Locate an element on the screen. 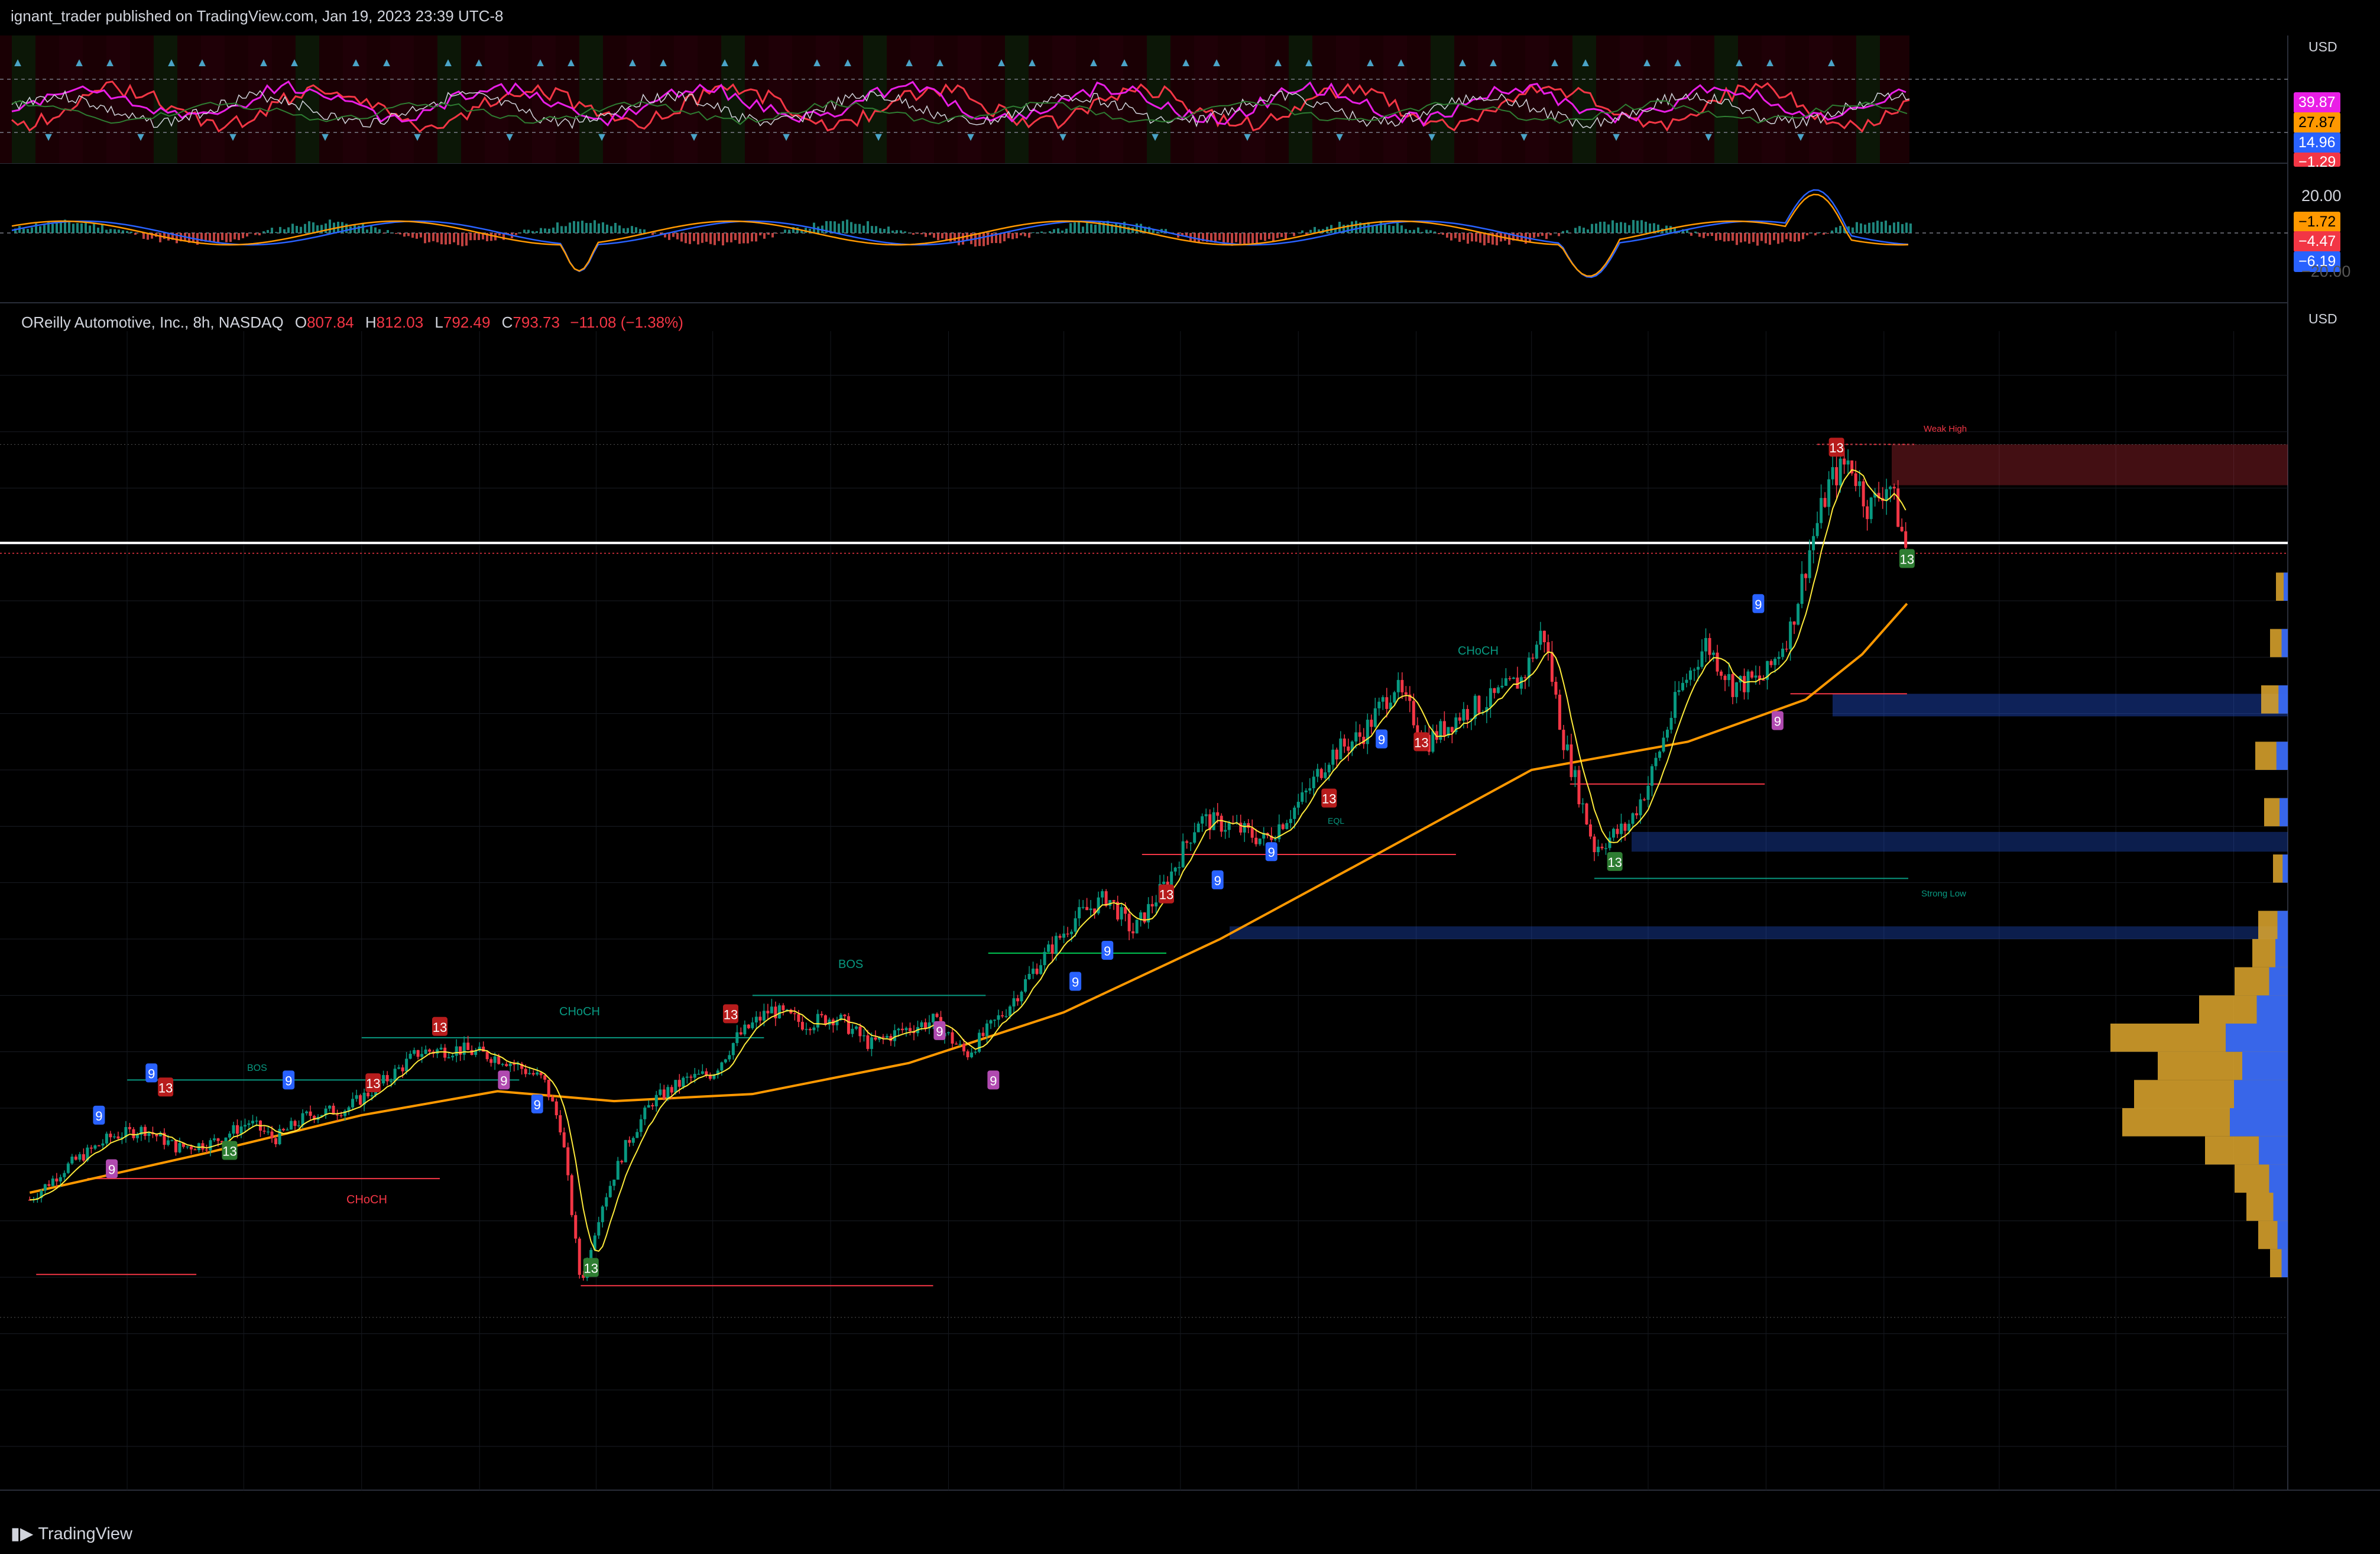 The image size is (2380, 1554). bos-label-2019: BOS is located at coordinates (257, 1068).